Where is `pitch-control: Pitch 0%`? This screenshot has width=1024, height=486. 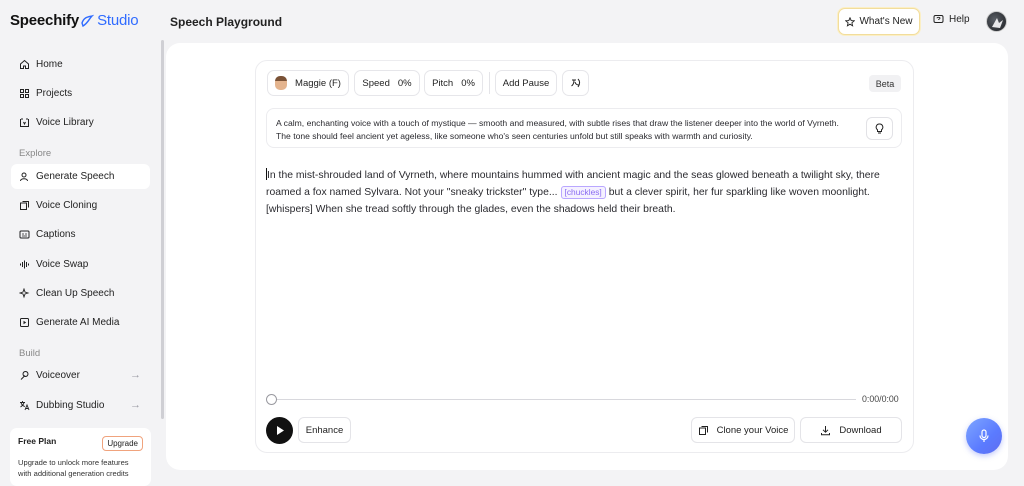
pitch-control: Pitch 0% is located at coordinates (453, 83).